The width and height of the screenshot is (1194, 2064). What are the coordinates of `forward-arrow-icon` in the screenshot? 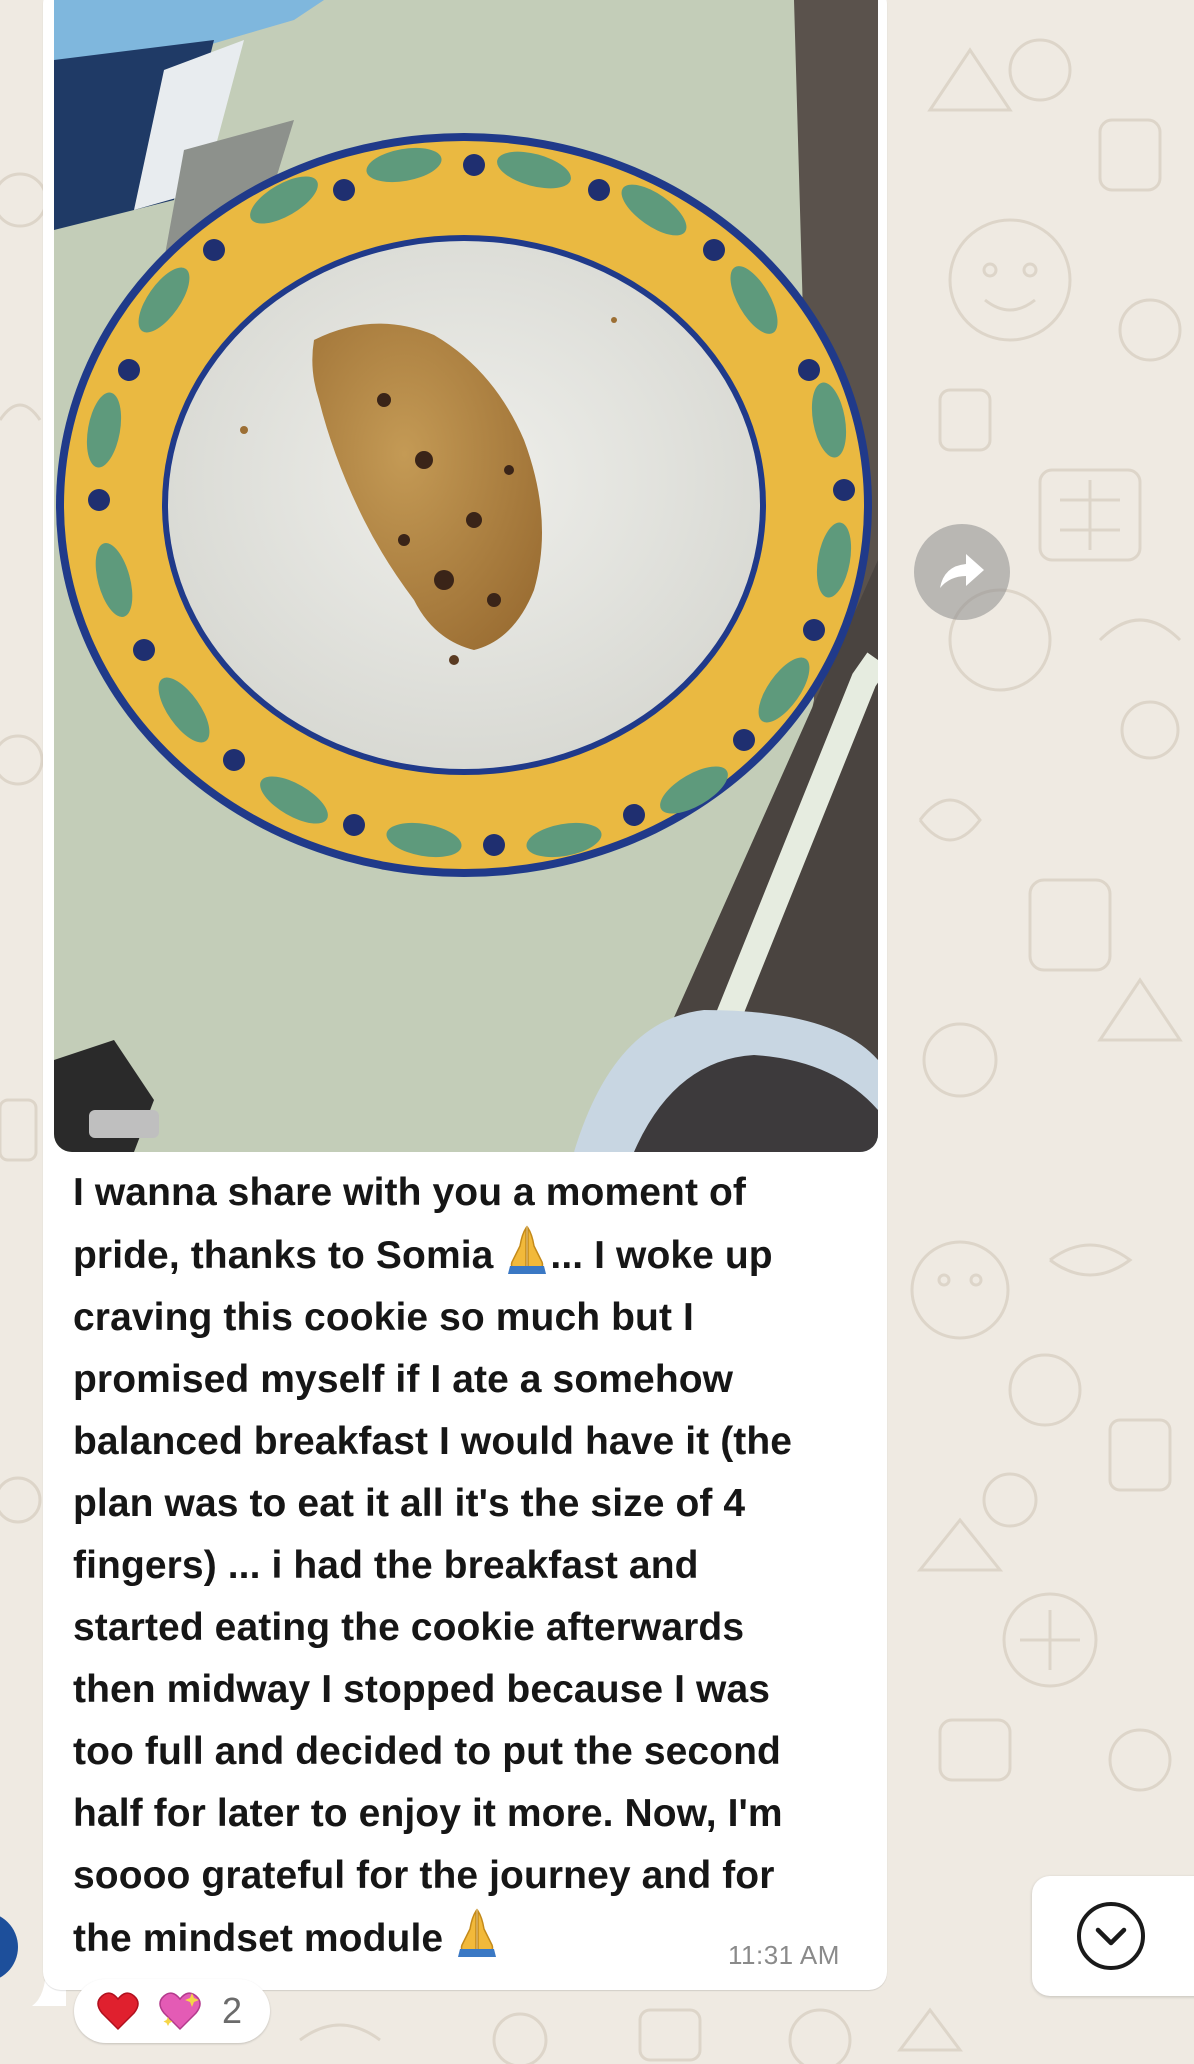 It's located at (962, 571).